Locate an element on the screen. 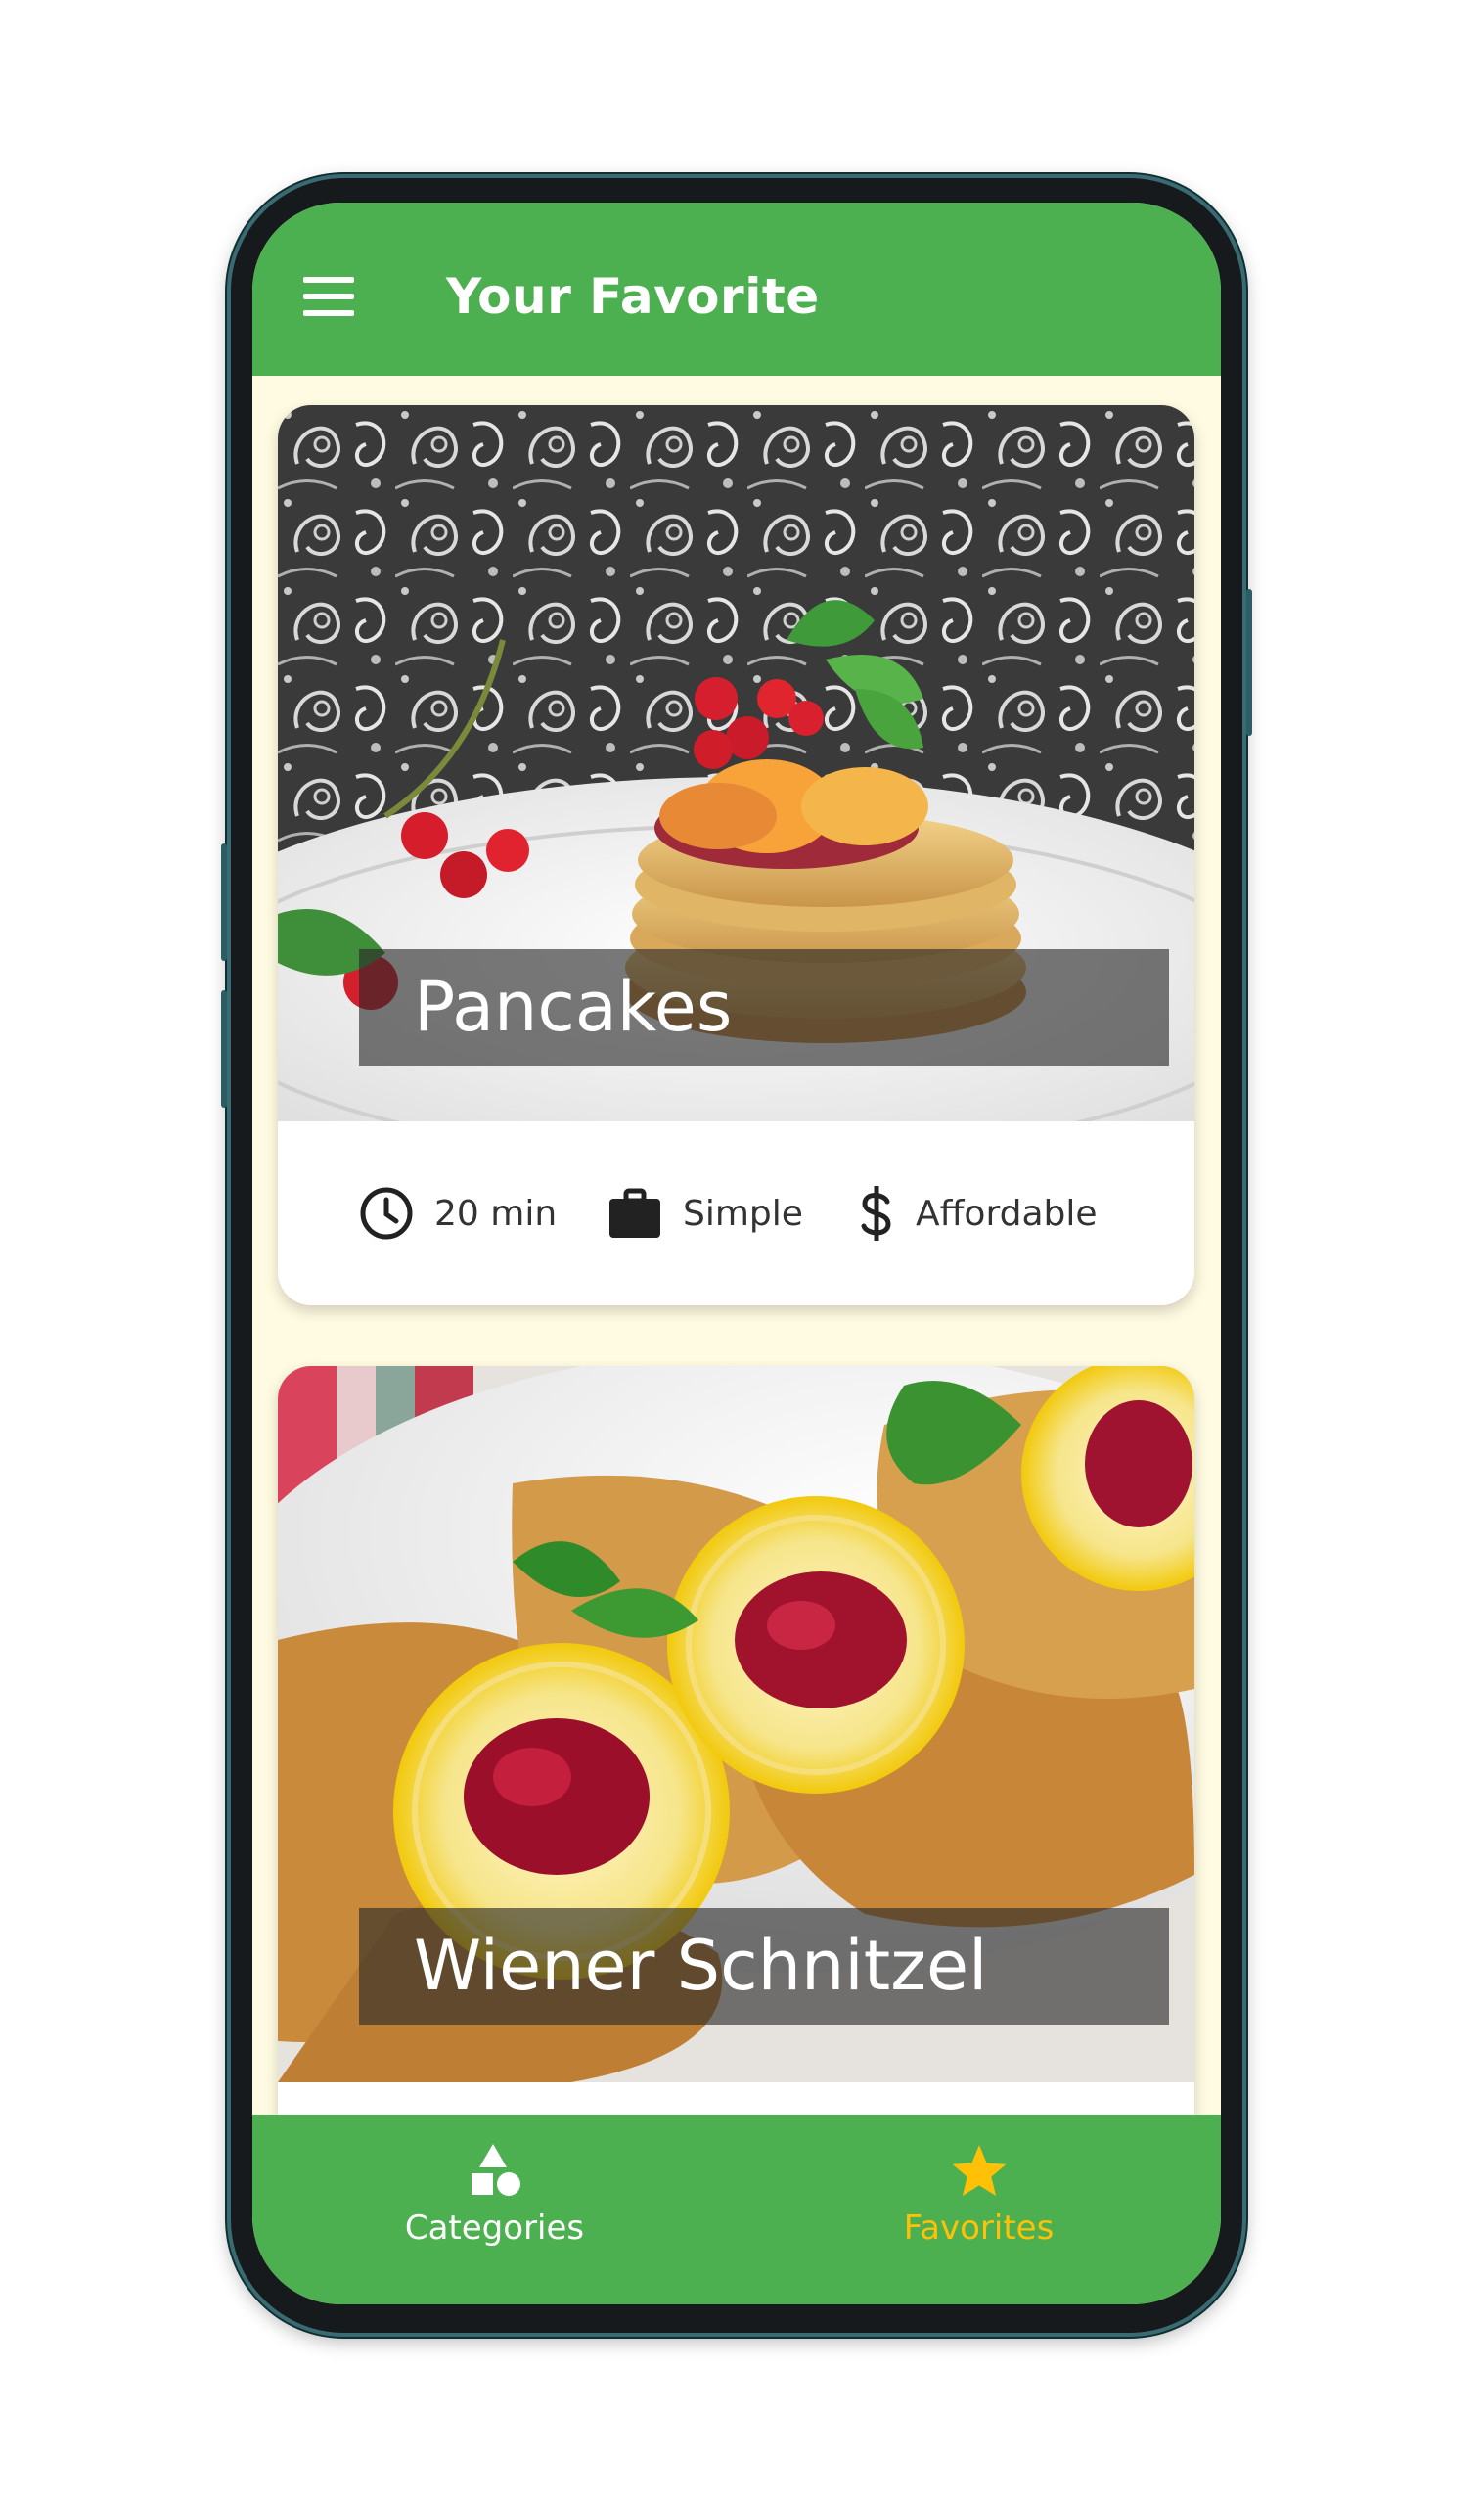 The height and width of the screenshot is (2505, 1484). category-shapes-icon is located at coordinates (495, 2170).